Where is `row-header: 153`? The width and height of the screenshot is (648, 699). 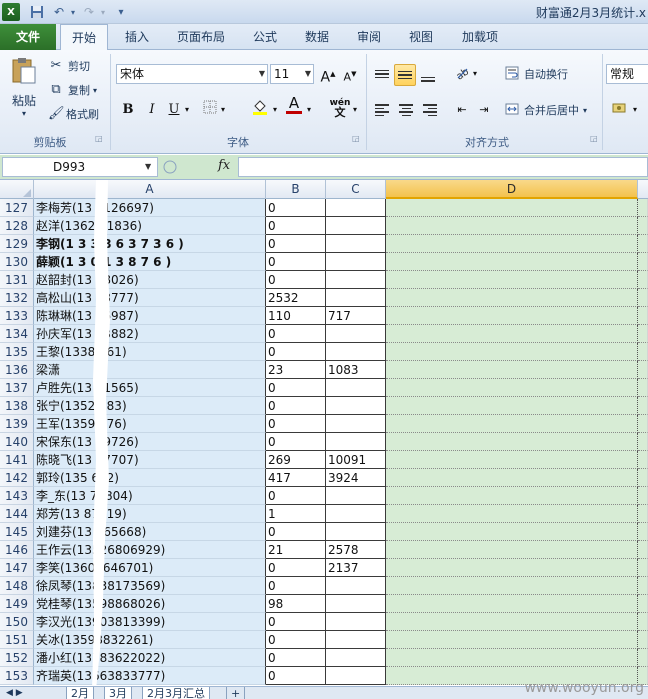
row-header: 153 is located at coordinates (17, 676).